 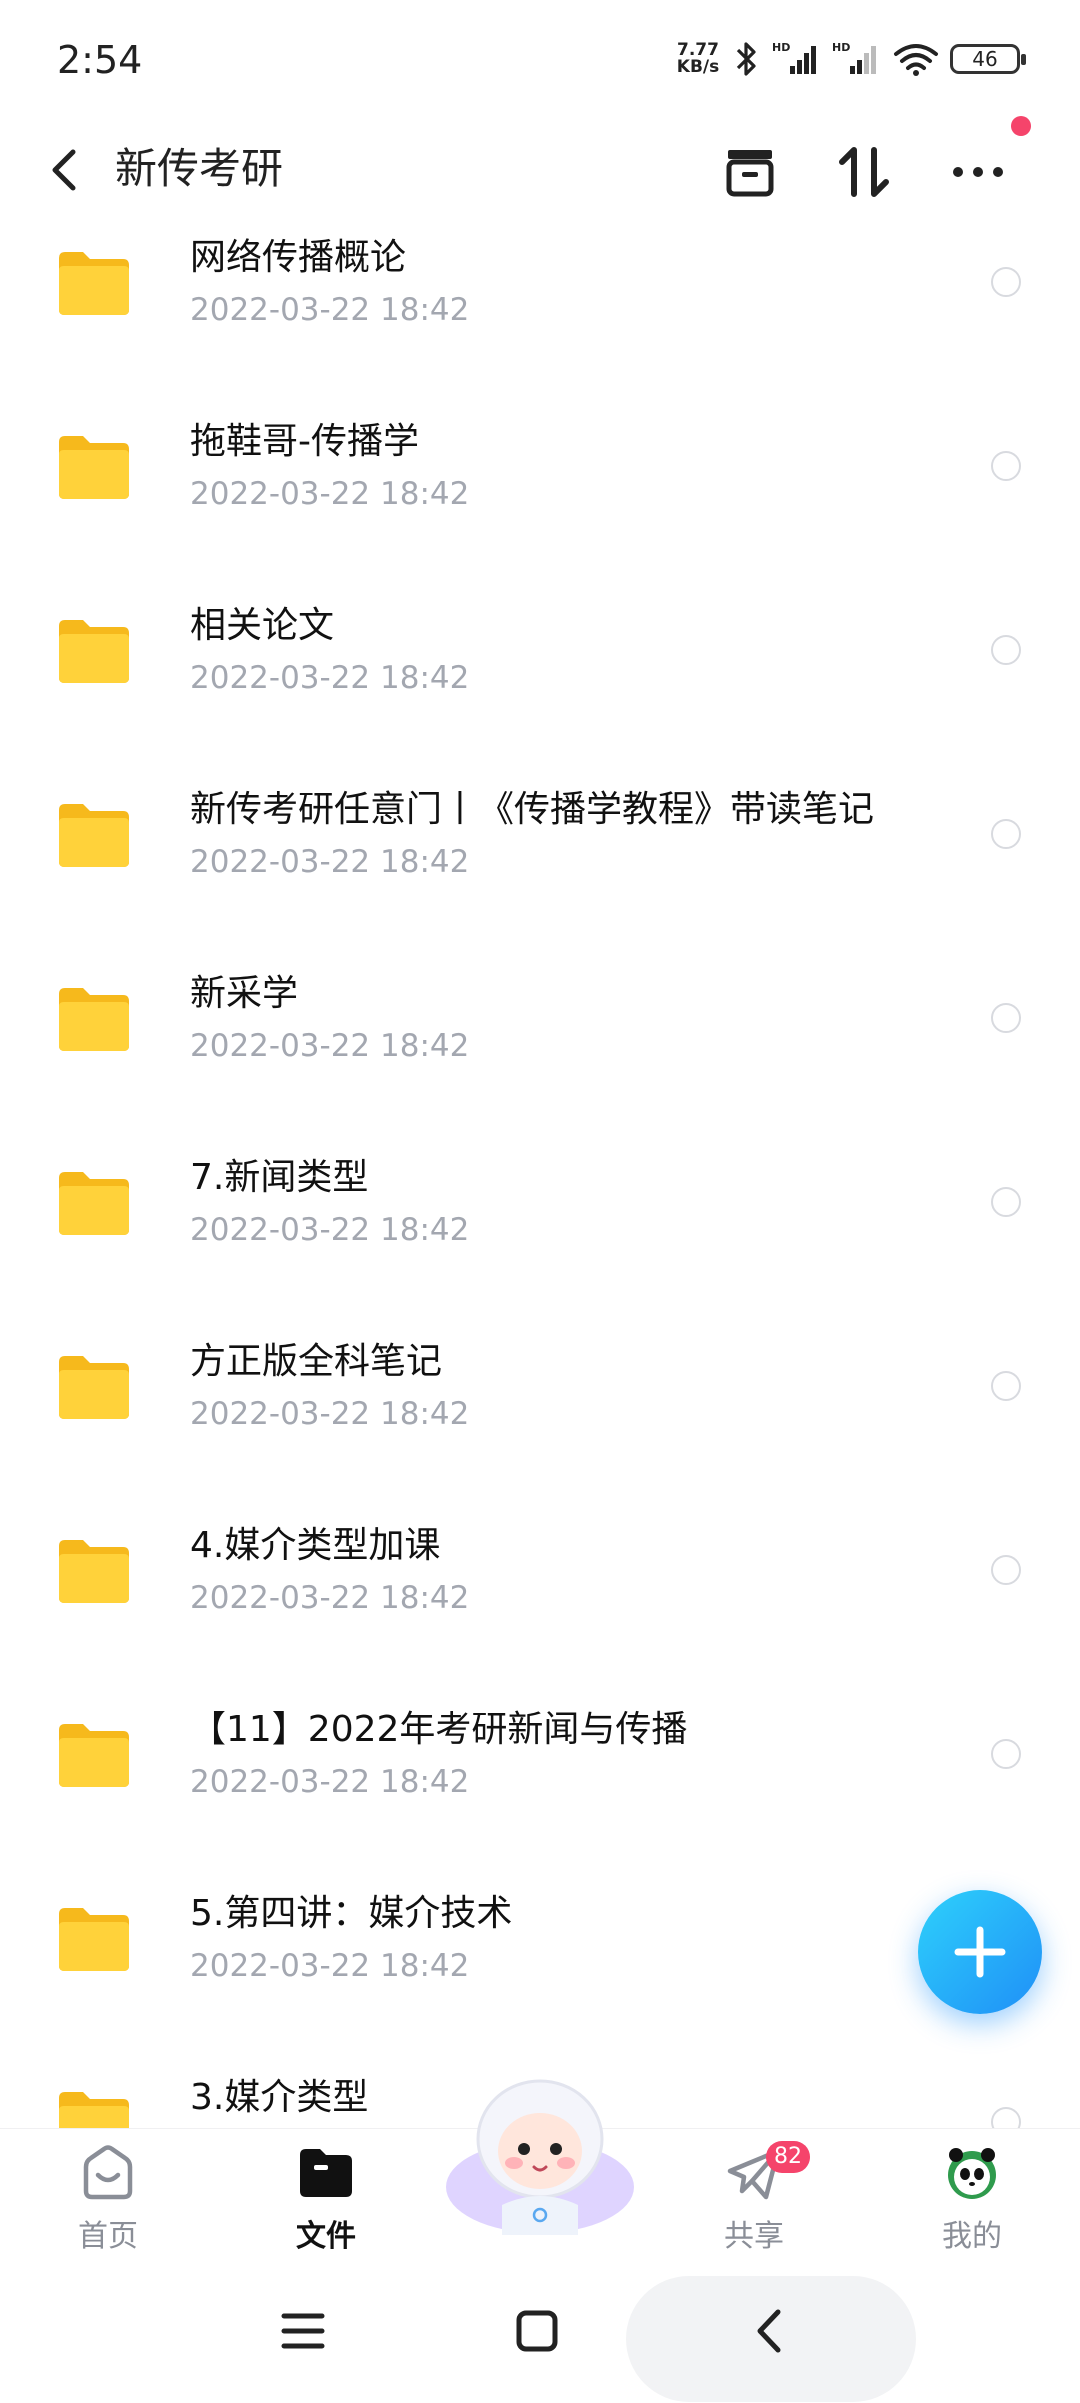 What do you see at coordinates (262, 625) in the screenshot?
I see `file-name: 相关论文` at bounding box center [262, 625].